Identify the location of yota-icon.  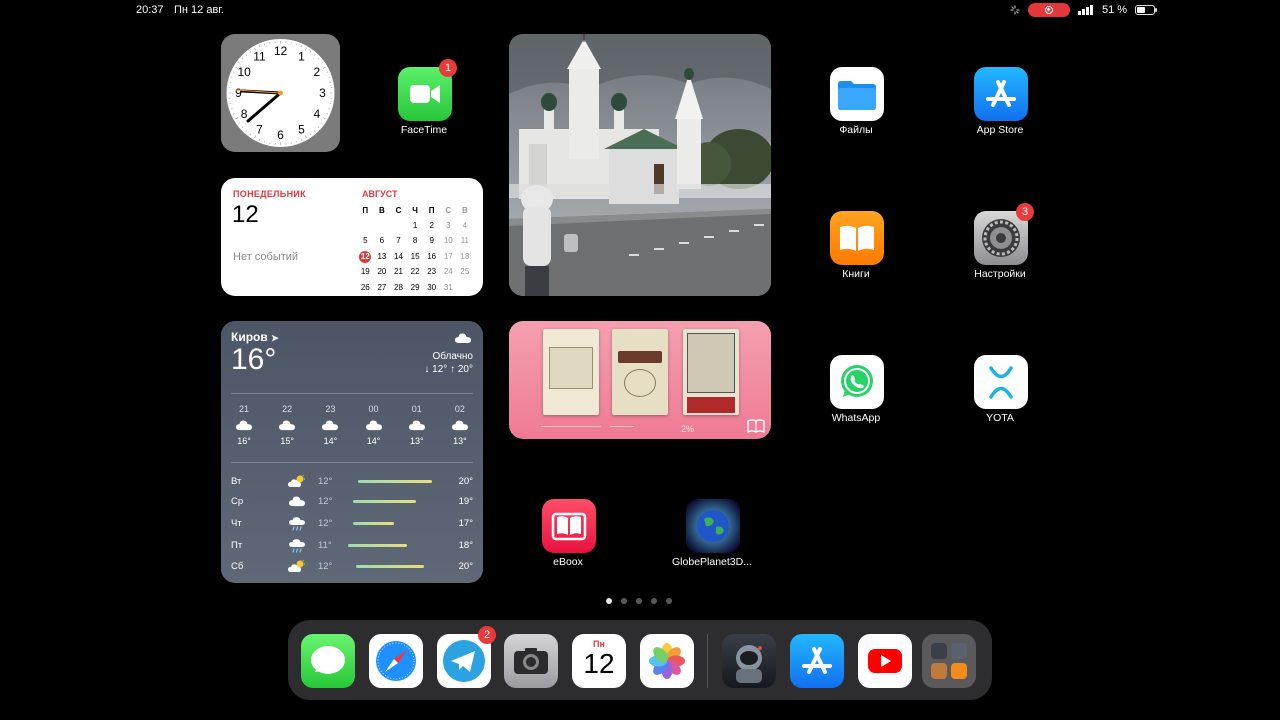
(1001, 382).